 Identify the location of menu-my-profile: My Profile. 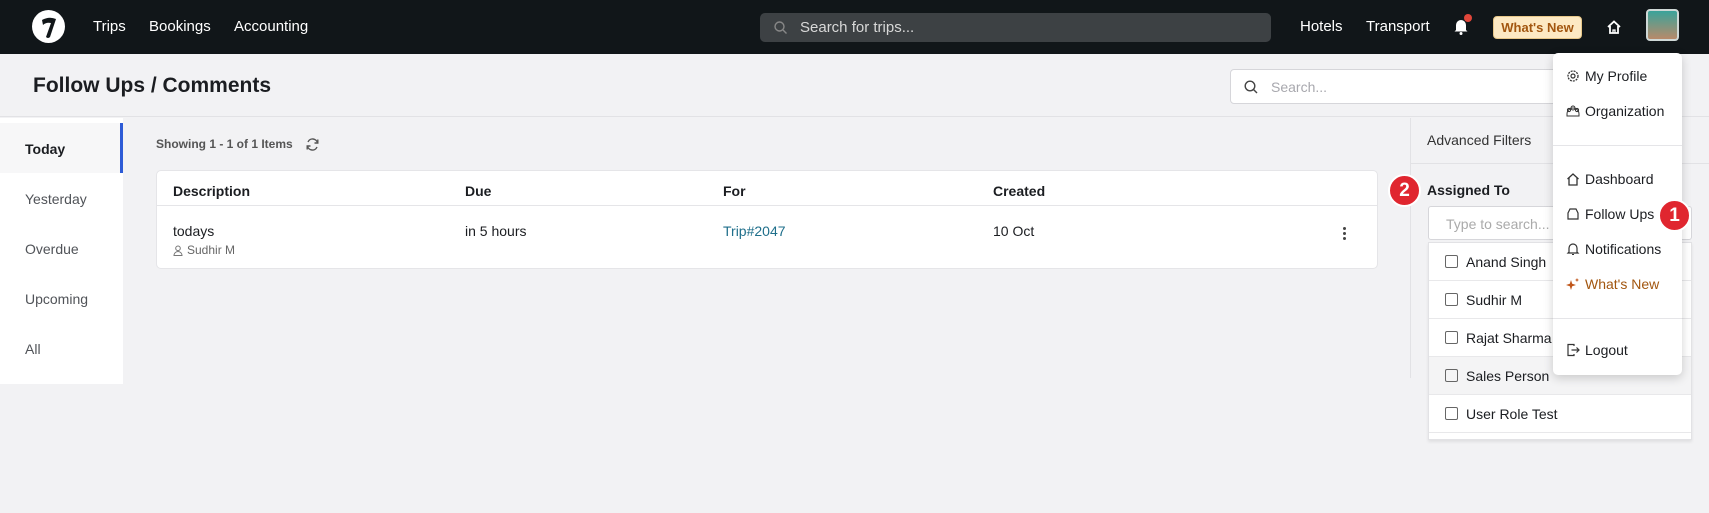
(1606, 76).